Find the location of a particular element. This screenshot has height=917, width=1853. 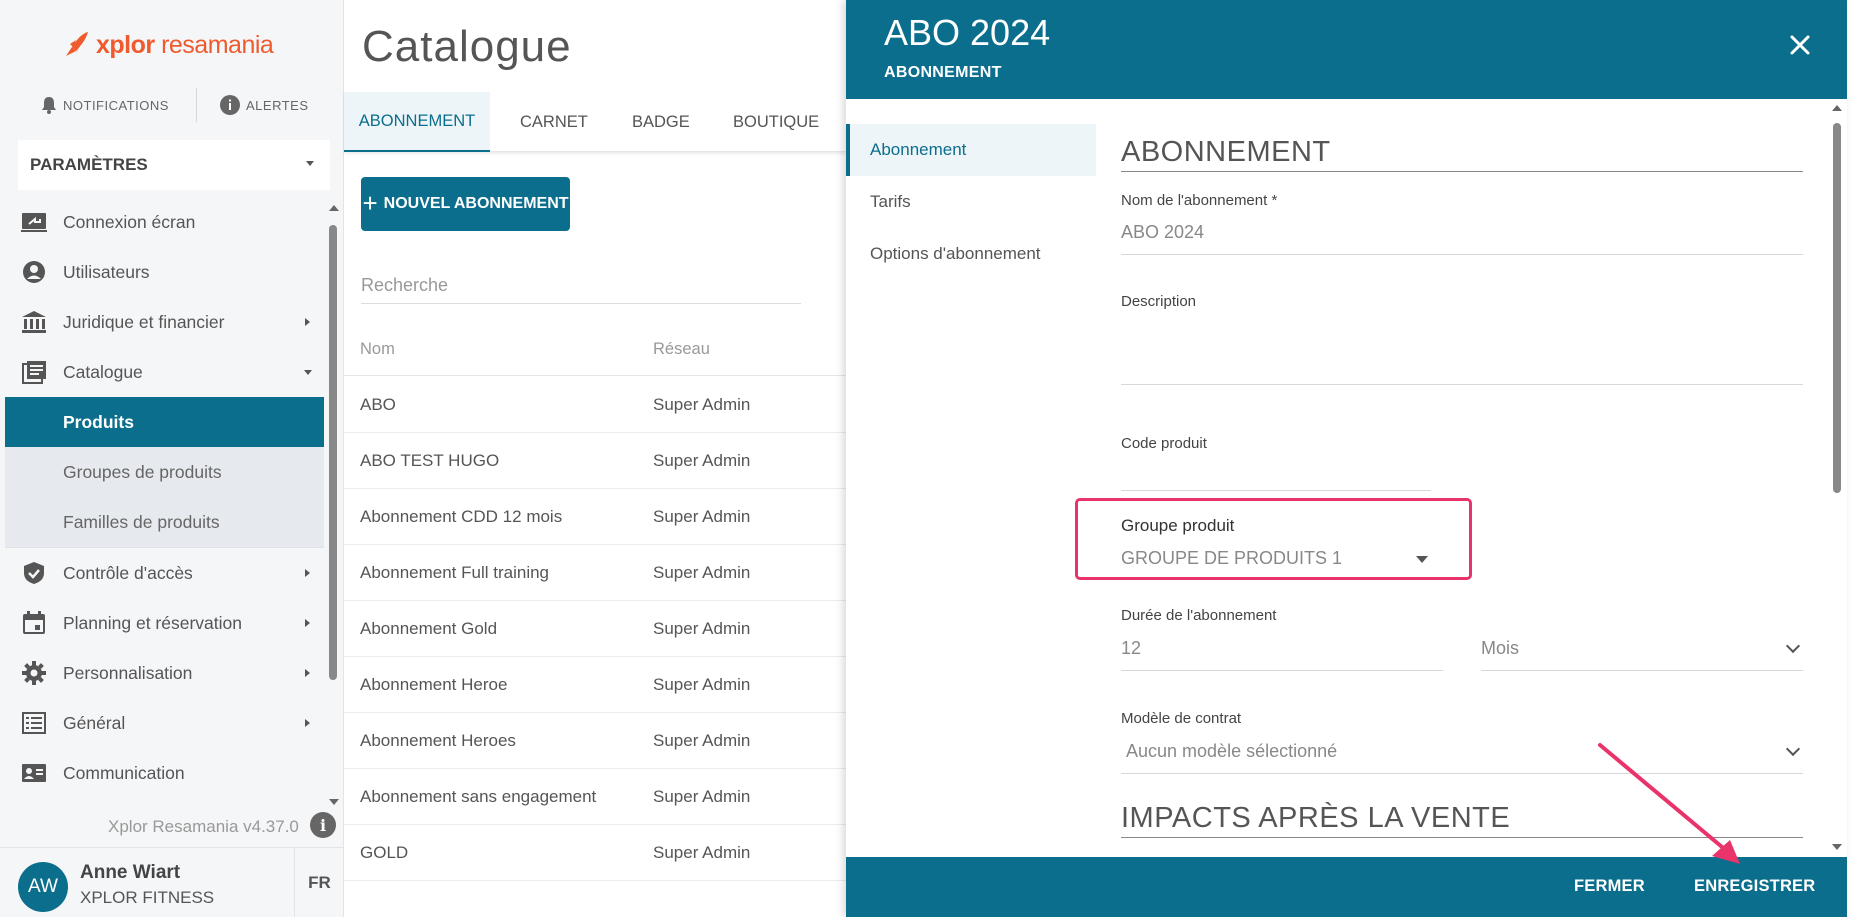

subnav-abonnement: Abonnement is located at coordinates (971, 150).